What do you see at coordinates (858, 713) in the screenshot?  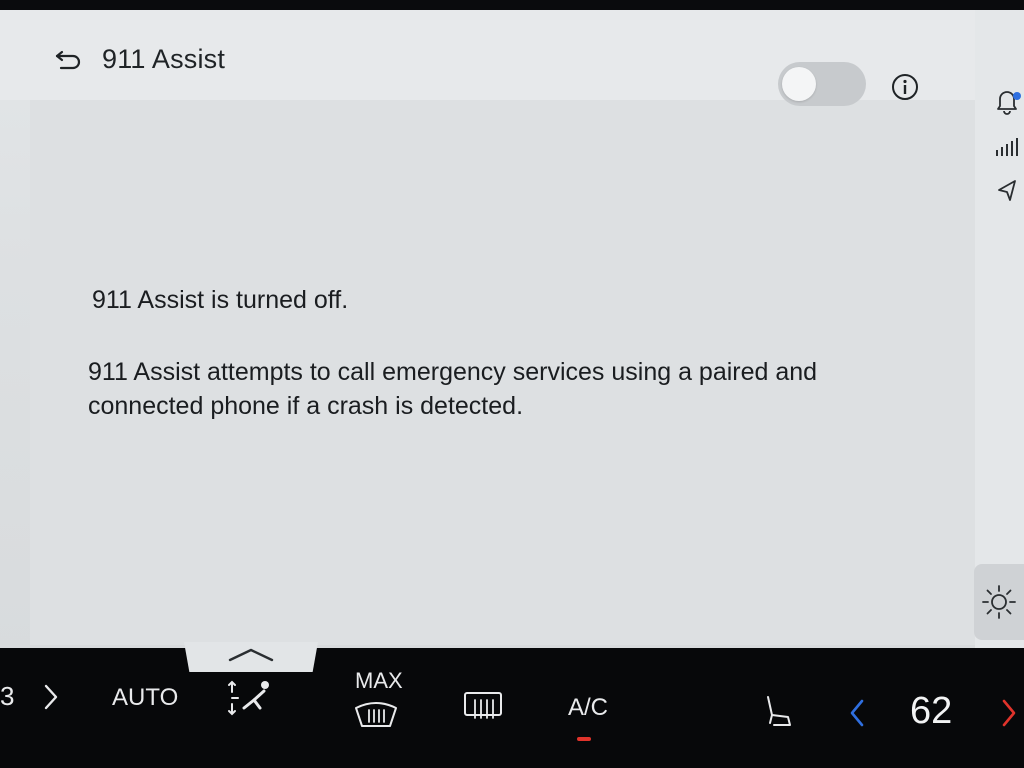 I see `chevron-left-icon` at bounding box center [858, 713].